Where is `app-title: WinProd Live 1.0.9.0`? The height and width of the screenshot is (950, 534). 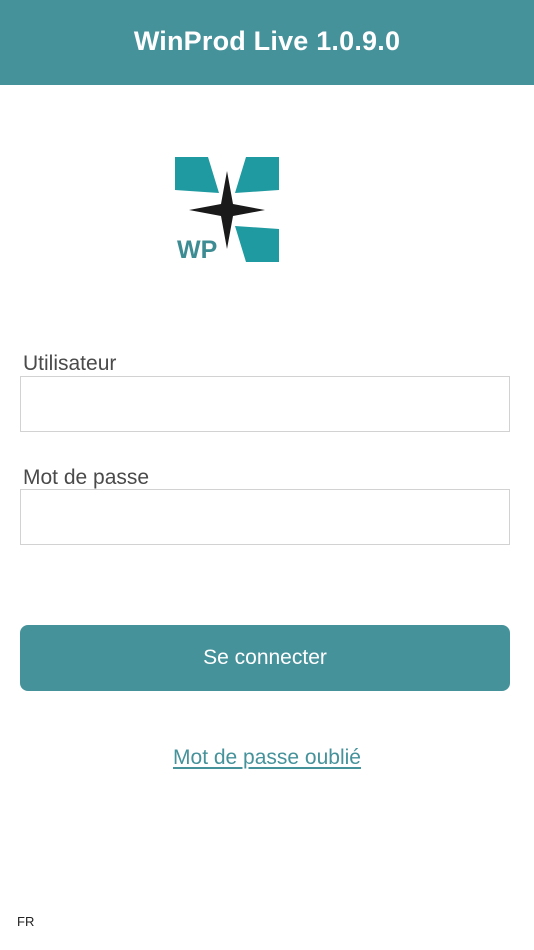 app-title: WinProd Live 1.0.9.0 is located at coordinates (267, 41).